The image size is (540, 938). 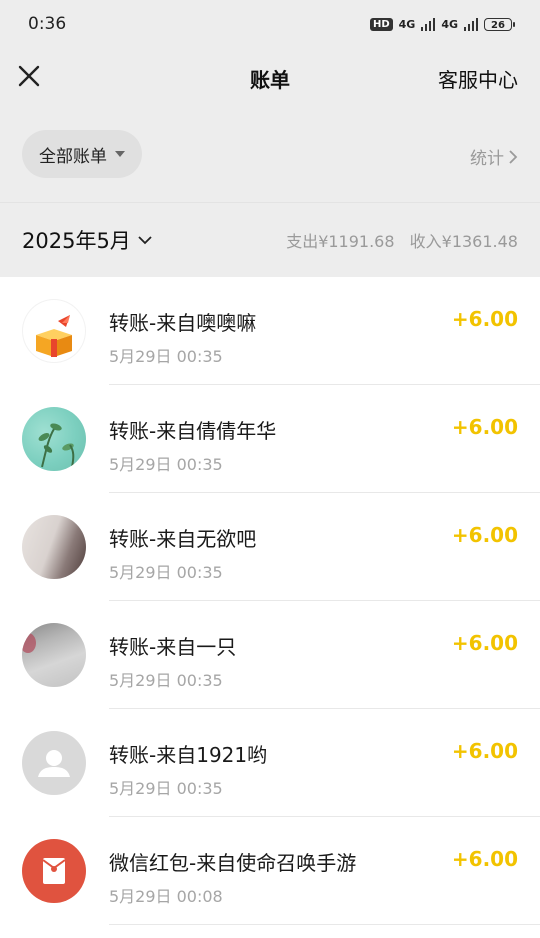 What do you see at coordinates (120, 154) in the screenshot?
I see `caret-down-icon` at bounding box center [120, 154].